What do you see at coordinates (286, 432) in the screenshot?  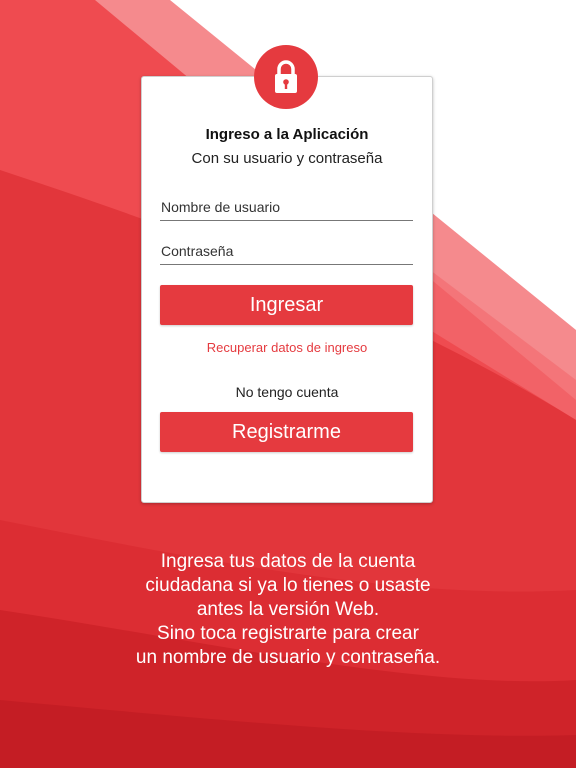 I see `register-button: Registrarme` at bounding box center [286, 432].